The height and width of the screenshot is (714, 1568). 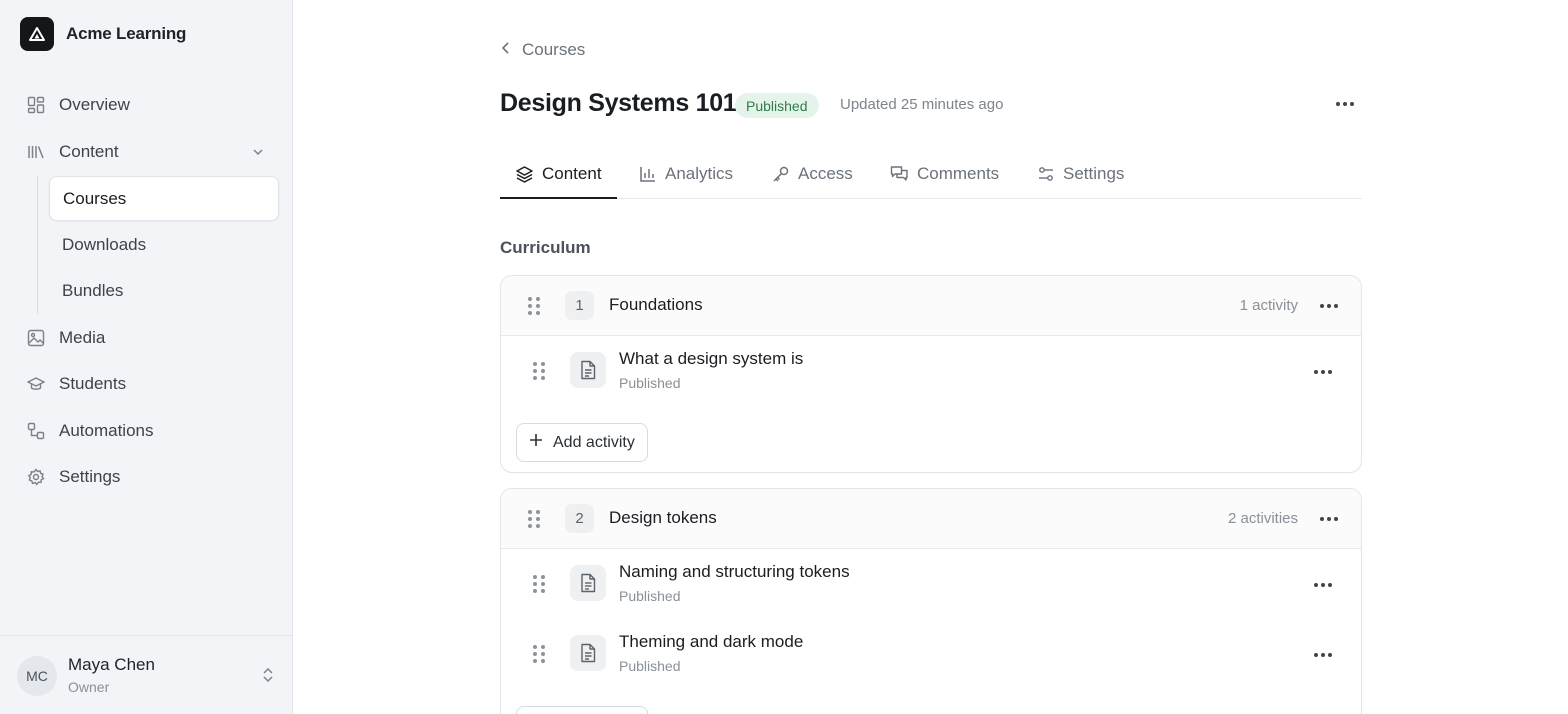 What do you see at coordinates (1268, 305) in the screenshot?
I see `activity-count: 1 activity` at bounding box center [1268, 305].